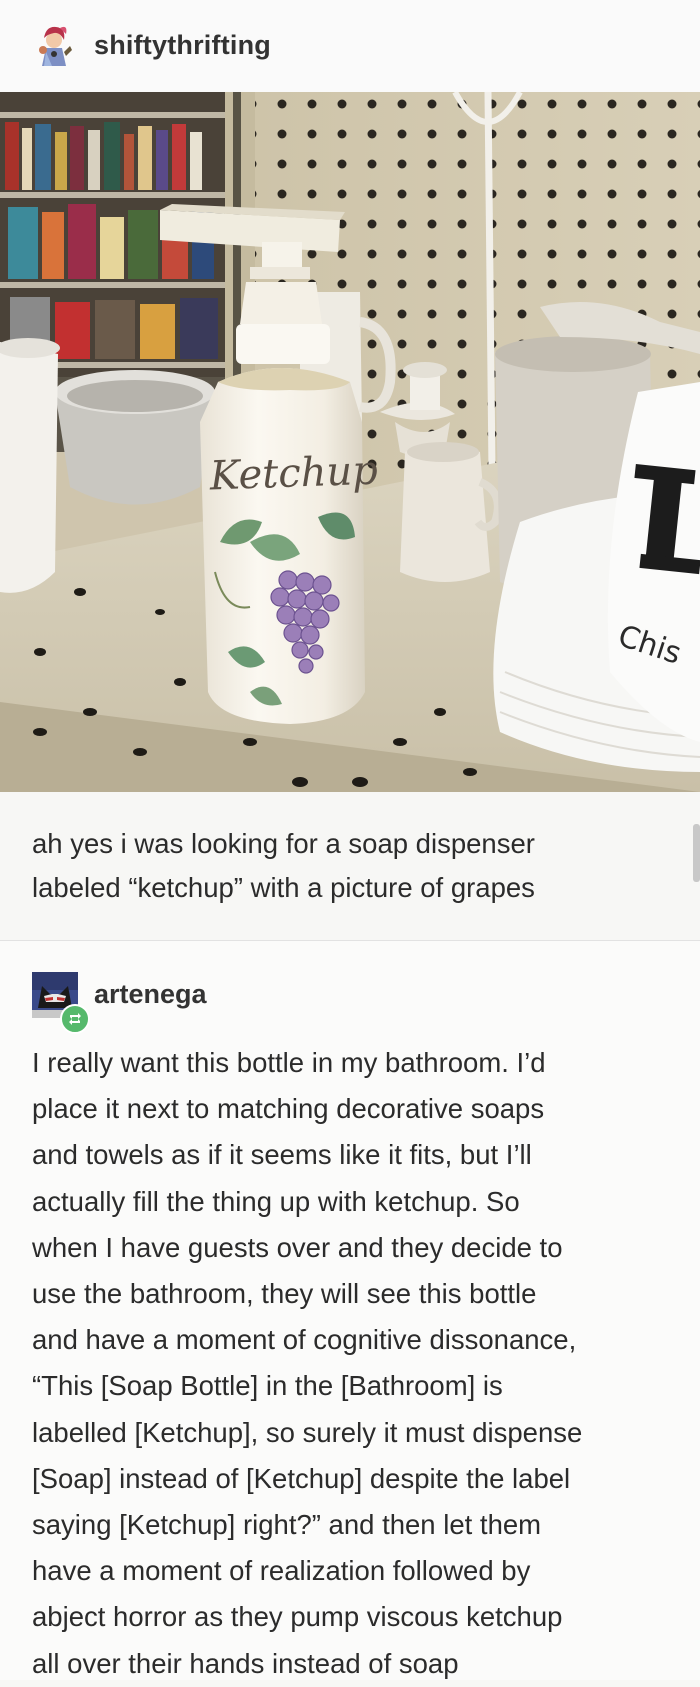 The height and width of the screenshot is (1687, 700). Describe the element at coordinates (281, 1571) in the screenshot. I see `body-line: have a moment of realization followed by` at that location.